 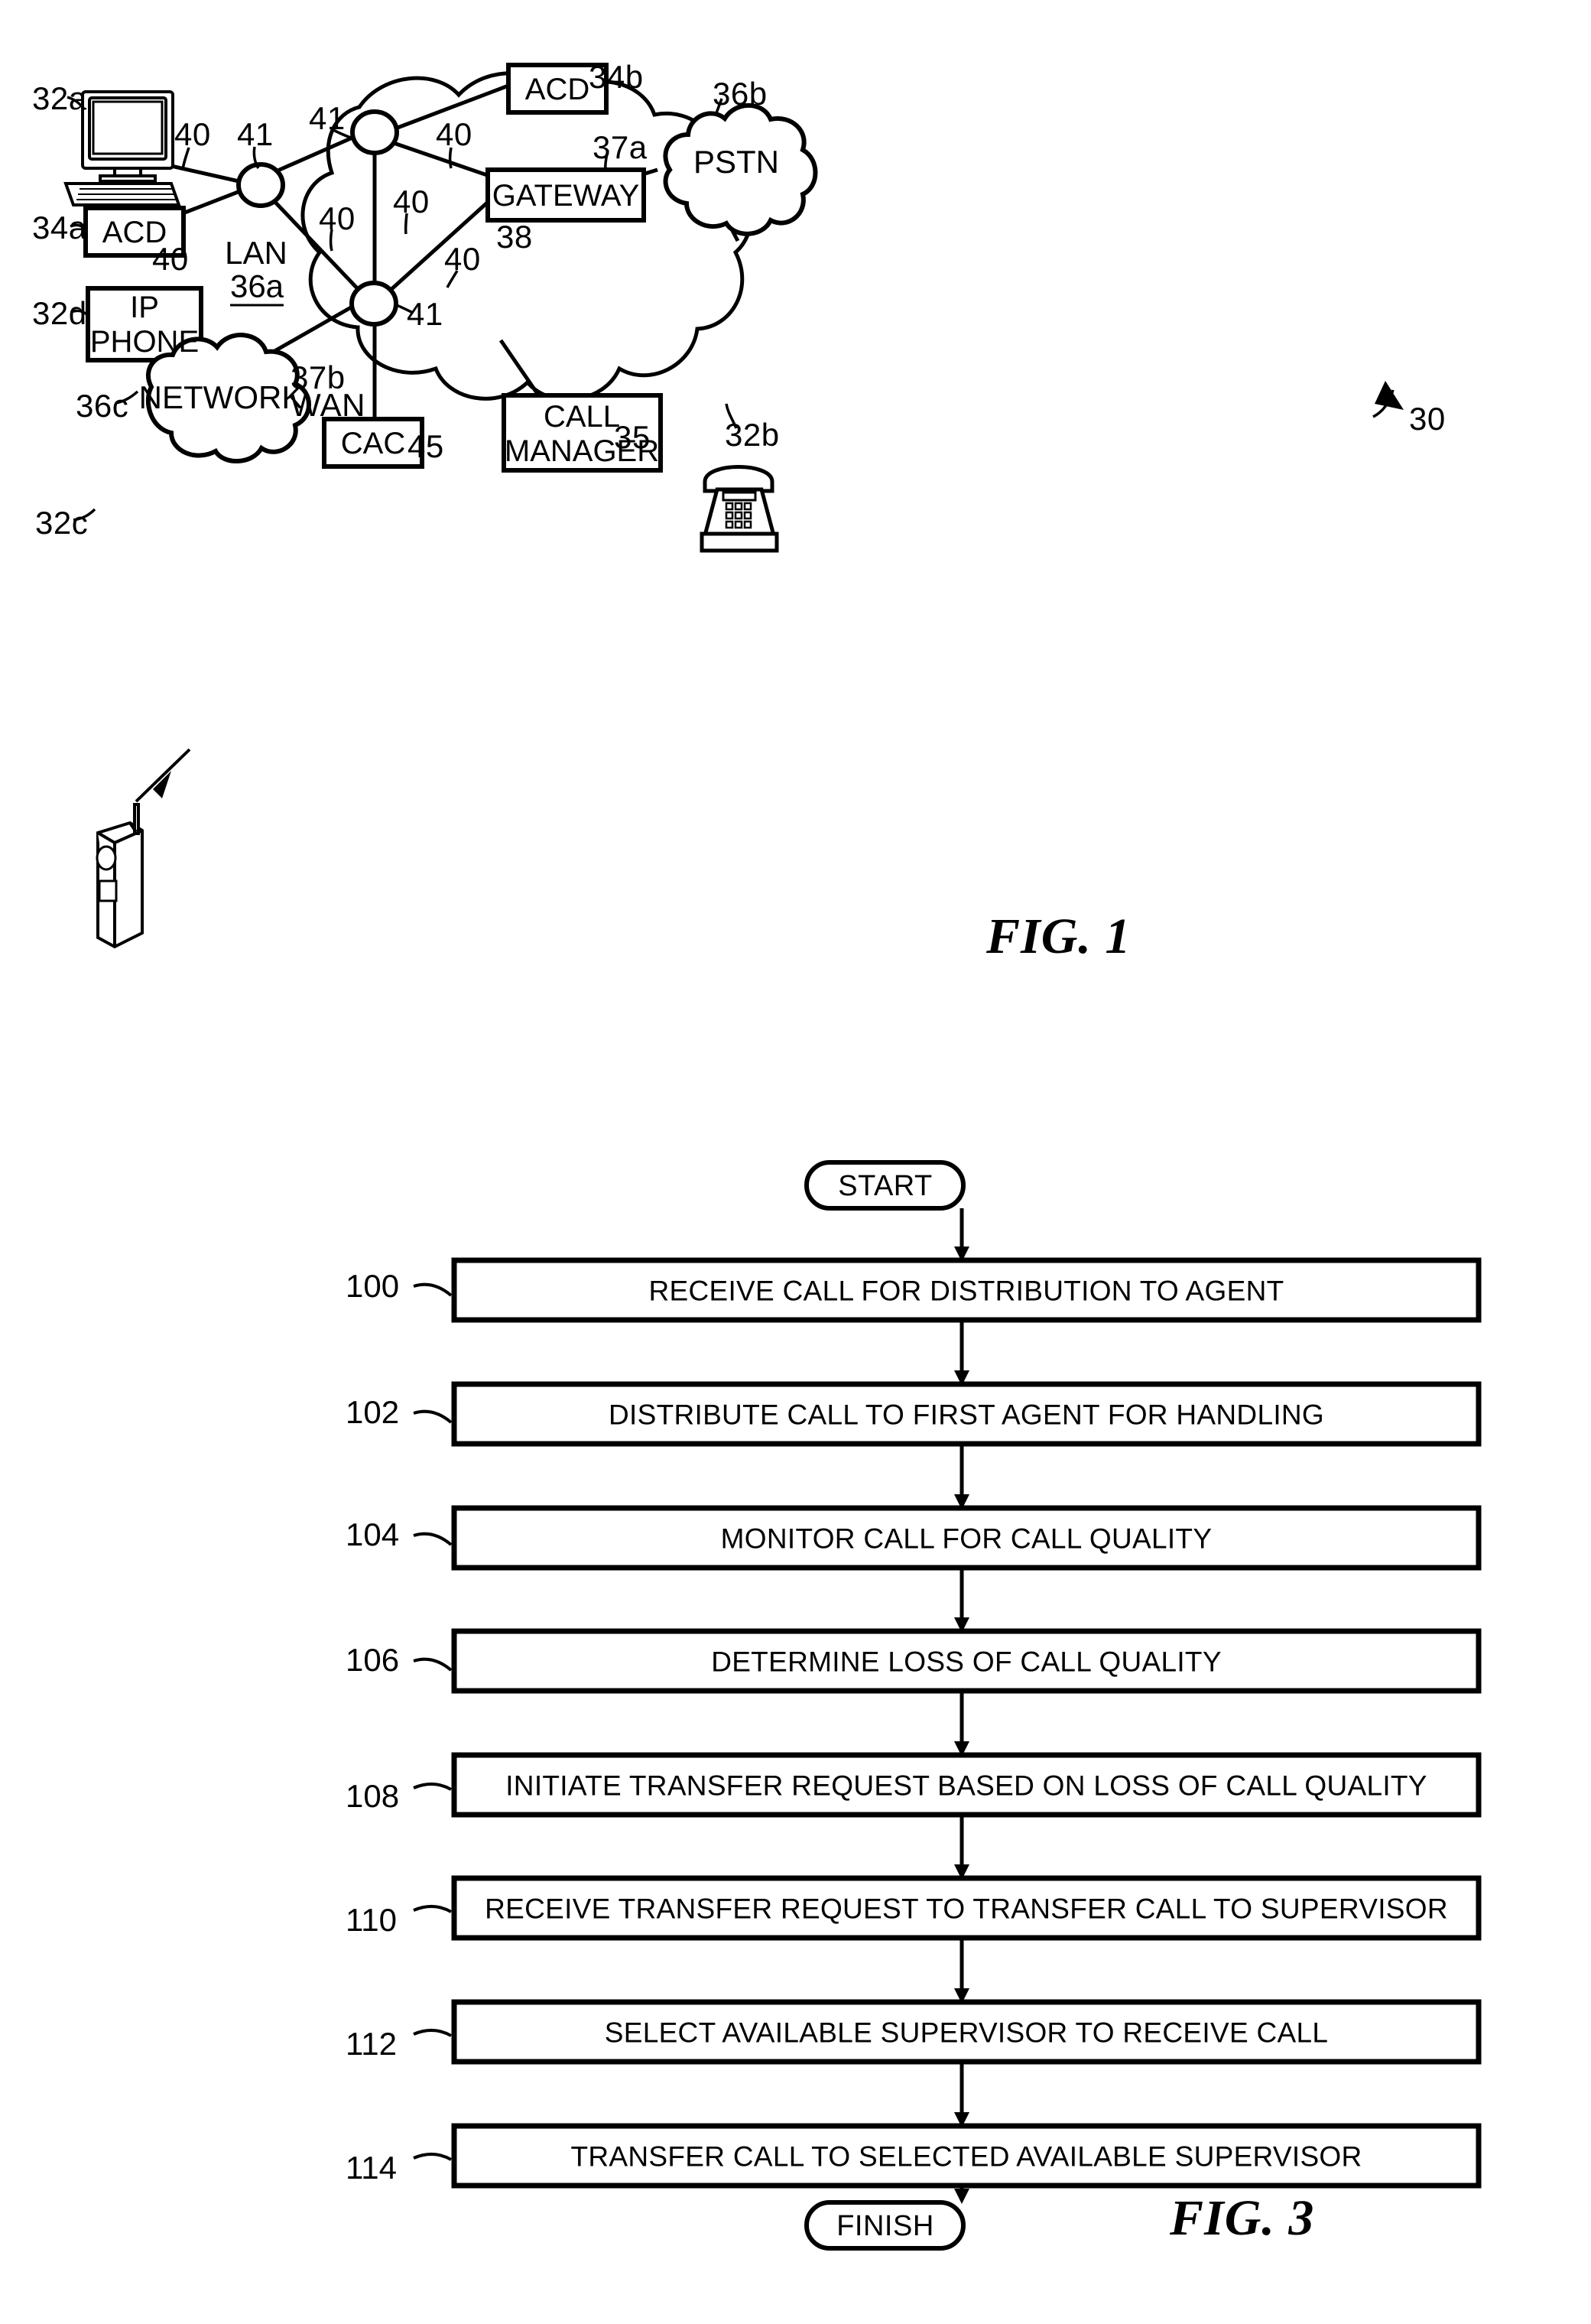 What do you see at coordinates (373, 304) in the screenshot?
I see `router-node-bottom` at bounding box center [373, 304].